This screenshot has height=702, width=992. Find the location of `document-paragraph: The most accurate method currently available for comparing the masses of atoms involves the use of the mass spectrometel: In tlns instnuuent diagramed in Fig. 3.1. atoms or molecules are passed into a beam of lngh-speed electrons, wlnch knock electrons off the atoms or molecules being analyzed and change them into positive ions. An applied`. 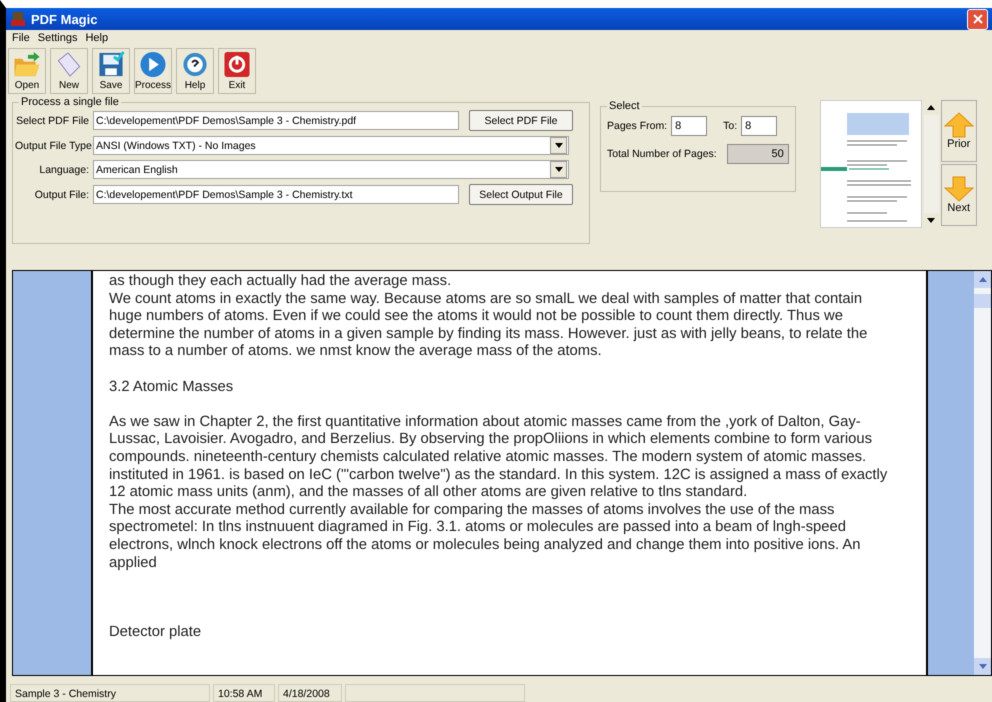

document-paragraph: The most accurate method currently available for comparing the masses of atoms involves the use of the mass spectrometel: In tlns instnuuent diagramed in Fig. 3.1. atoms or molecules are passed into a beam of lngh-speed electrons, wlnch knock electrons off the atoms or molecules being analyzed and change them into positive ions. An applied is located at coordinates (485, 537).